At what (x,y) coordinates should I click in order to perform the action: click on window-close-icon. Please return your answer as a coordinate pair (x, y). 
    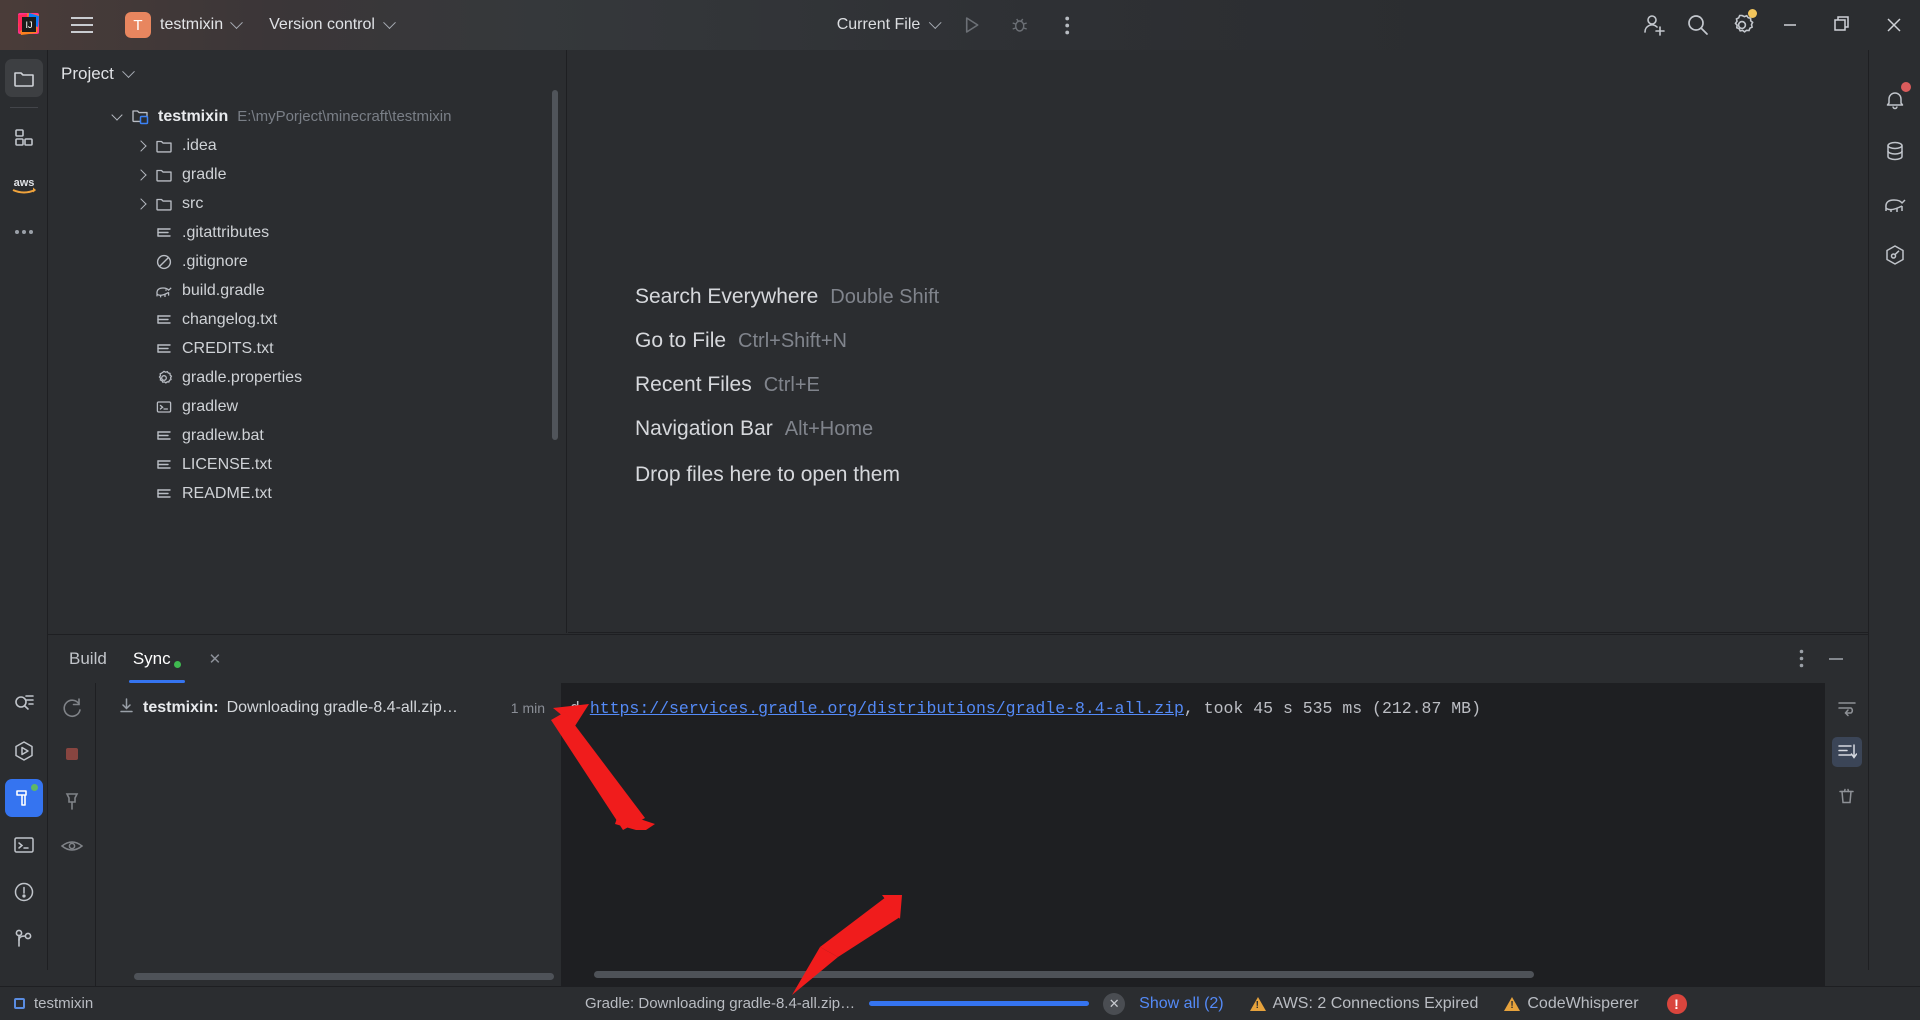
    Looking at the image, I should click on (1894, 25).